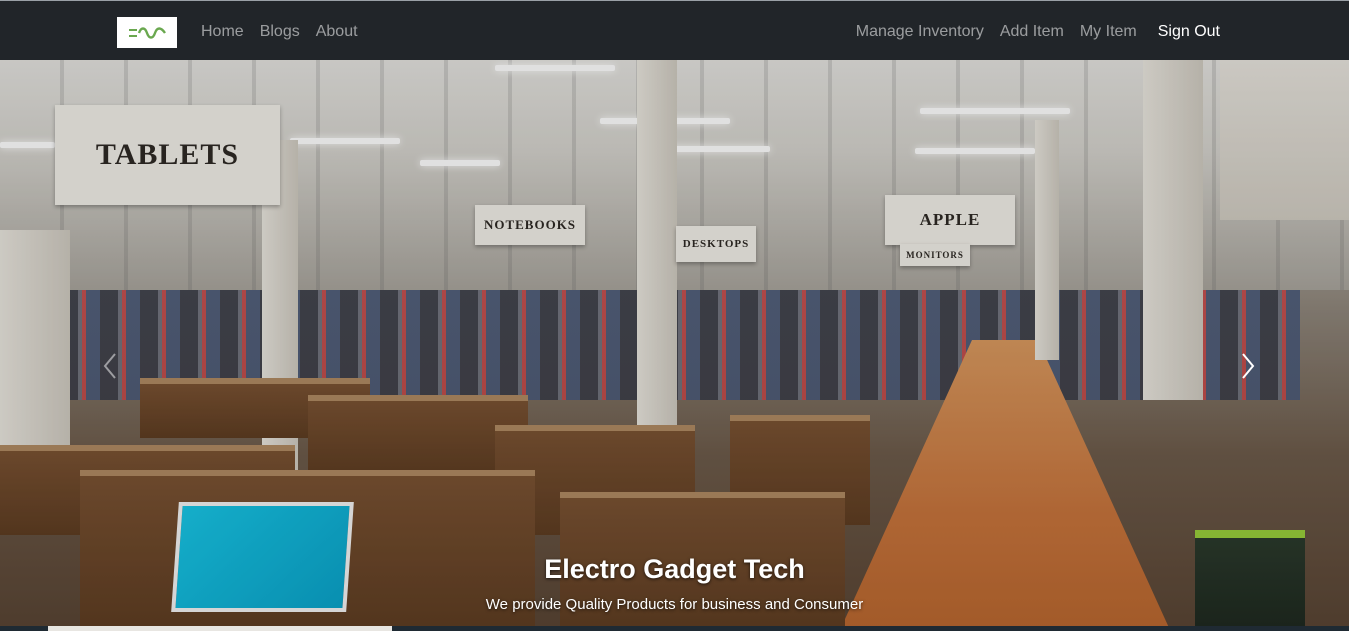  I want to click on nav-left: Home Blogs About, so click(287, 32).